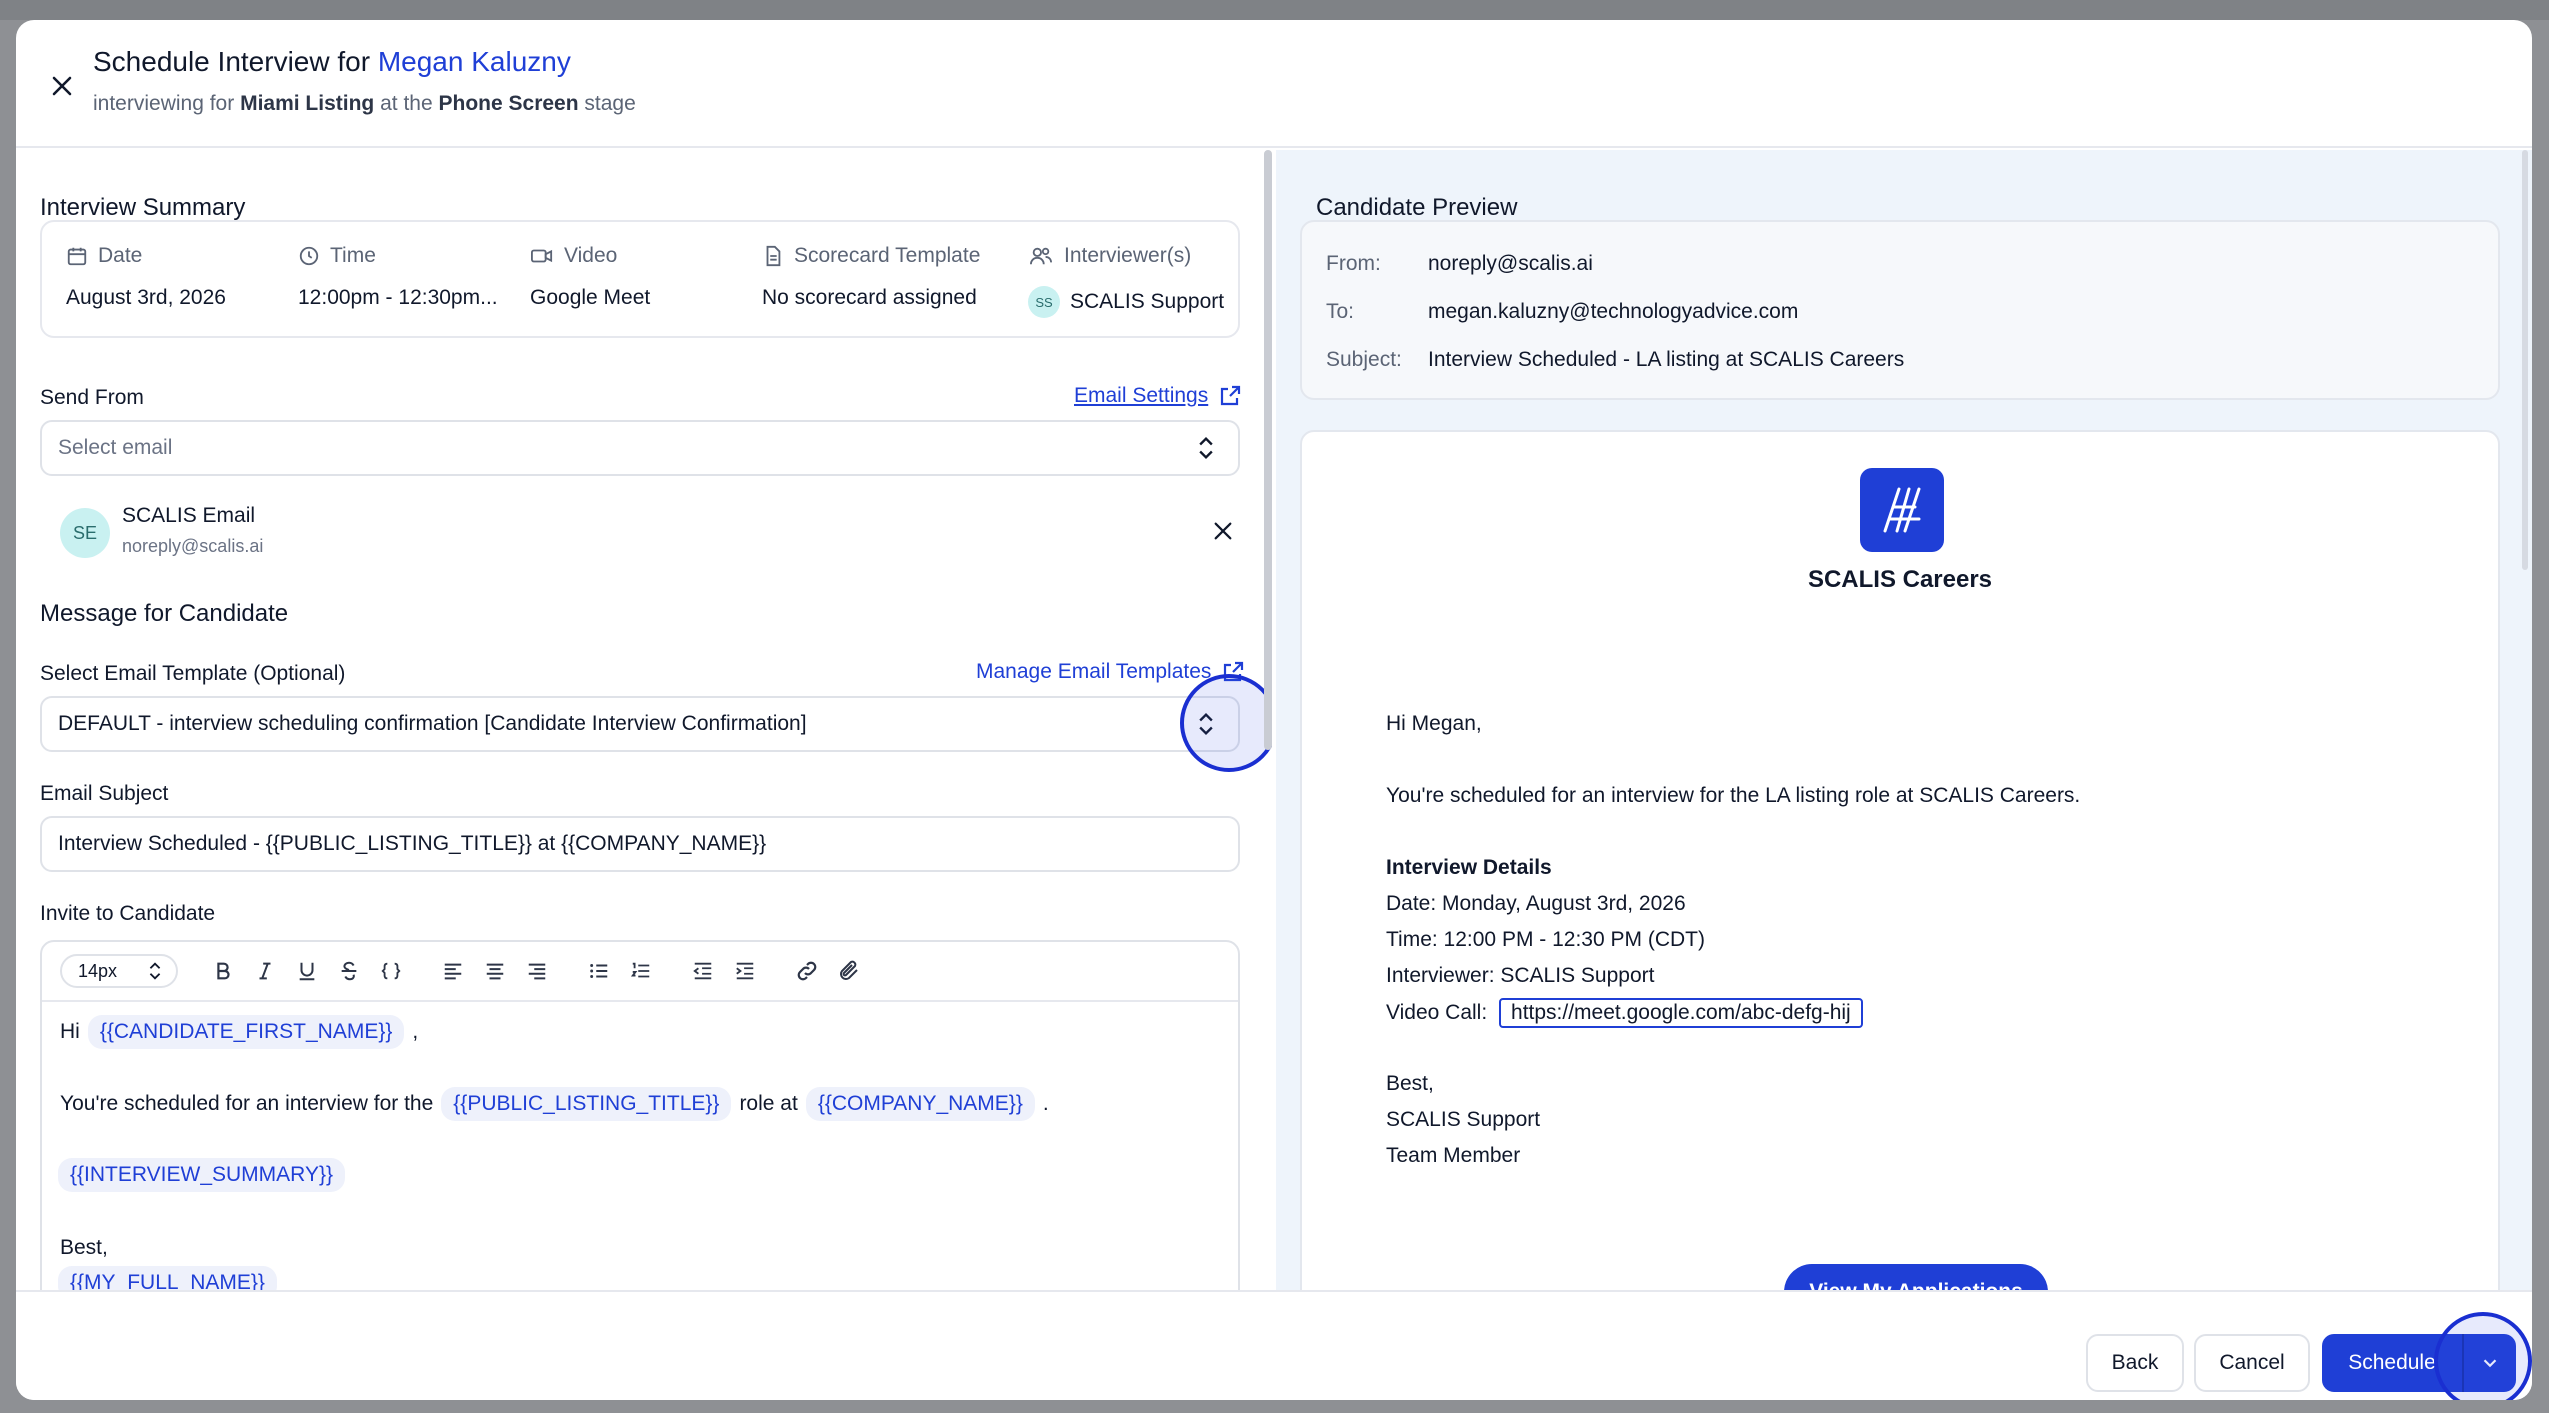 The width and height of the screenshot is (2549, 1413). What do you see at coordinates (2135, 1363) in the screenshot?
I see `back-button: Back` at bounding box center [2135, 1363].